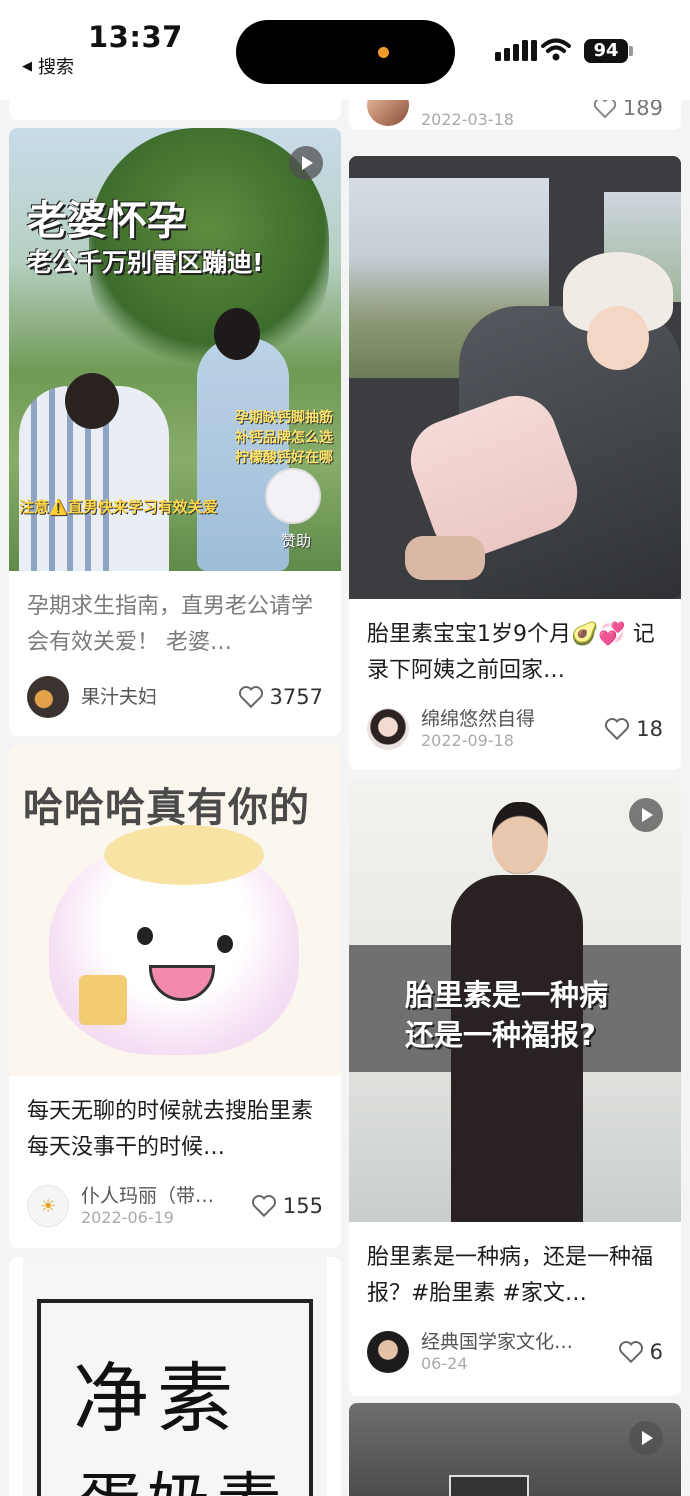 The width and height of the screenshot is (690, 1496). Describe the element at coordinates (27, 66) in the screenshot. I see `back-triangle-icon: ◀` at that location.